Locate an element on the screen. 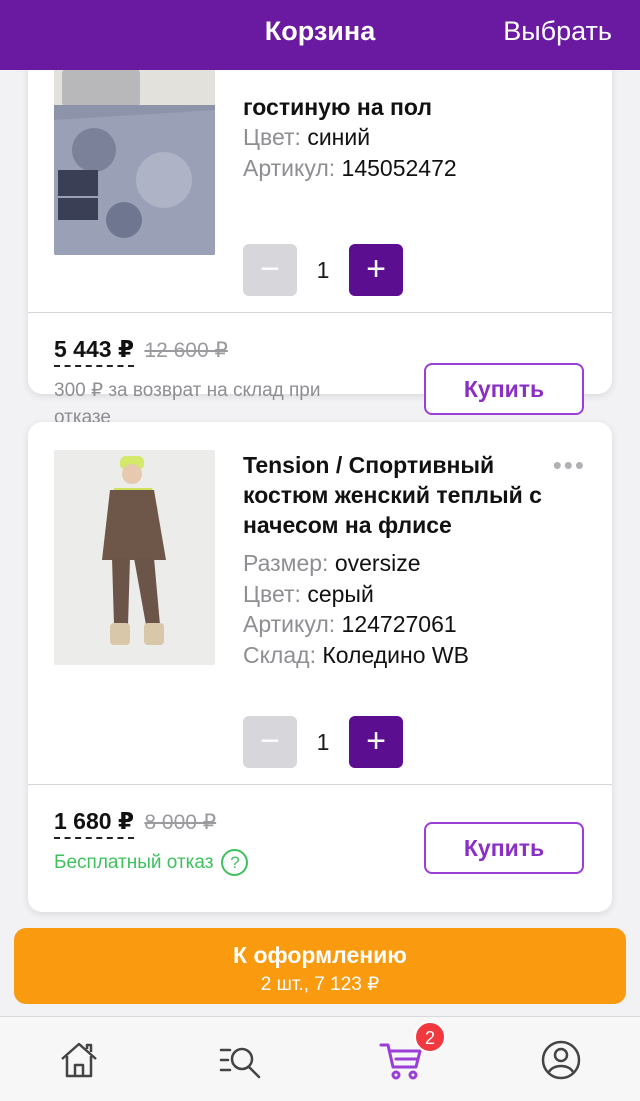 The image size is (640, 1101). top-bar: Корзина Выбрать is located at coordinates (320, 35).